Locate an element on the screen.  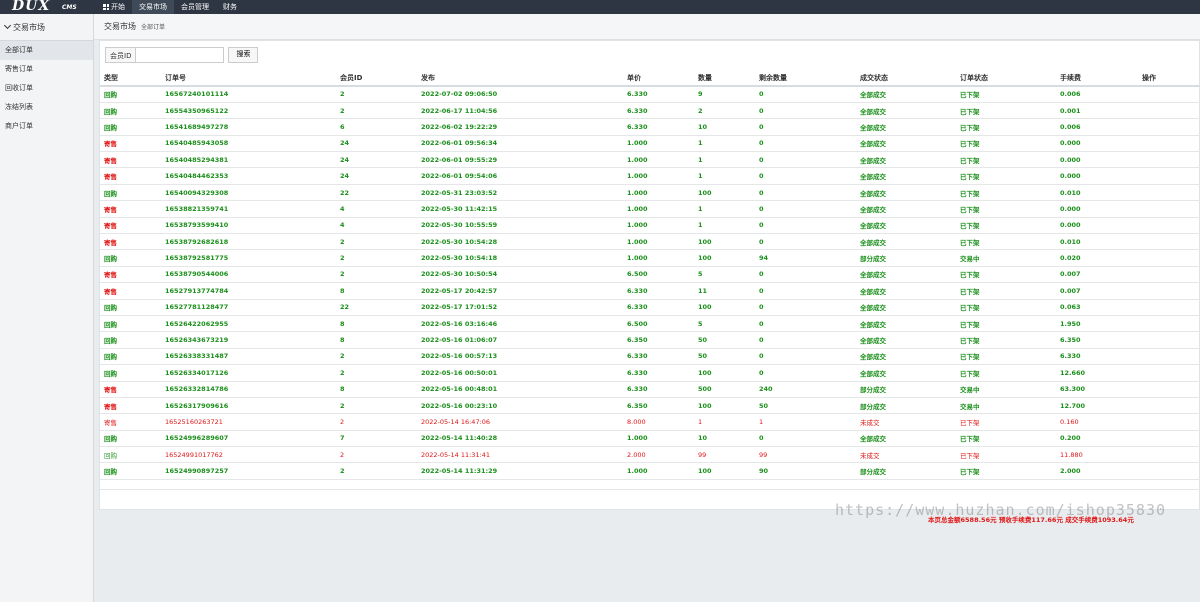
table-cell: 16524996289607 is located at coordinates (248, 439).